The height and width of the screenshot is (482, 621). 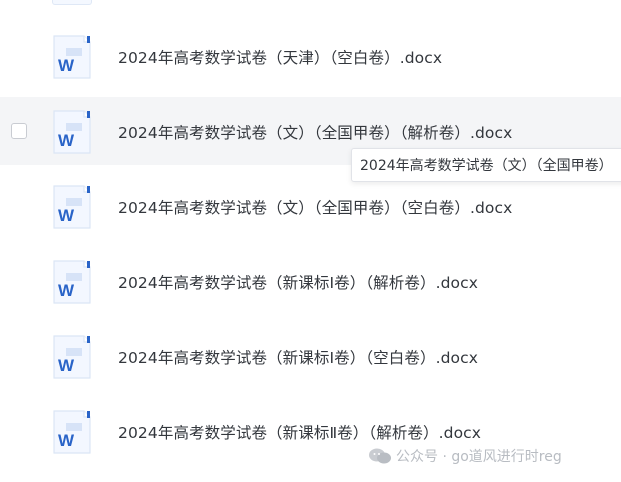 What do you see at coordinates (479, 457) in the screenshot?
I see `watermark-text: 公众号 · go道风进行时reg` at bounding box center [479, 457].